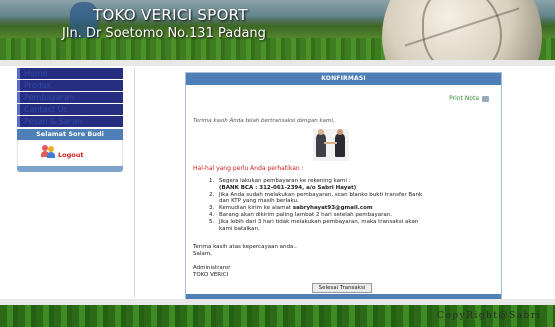  I want to click on signature-block: Administraror TOKO VERICI, so click(212, 271).